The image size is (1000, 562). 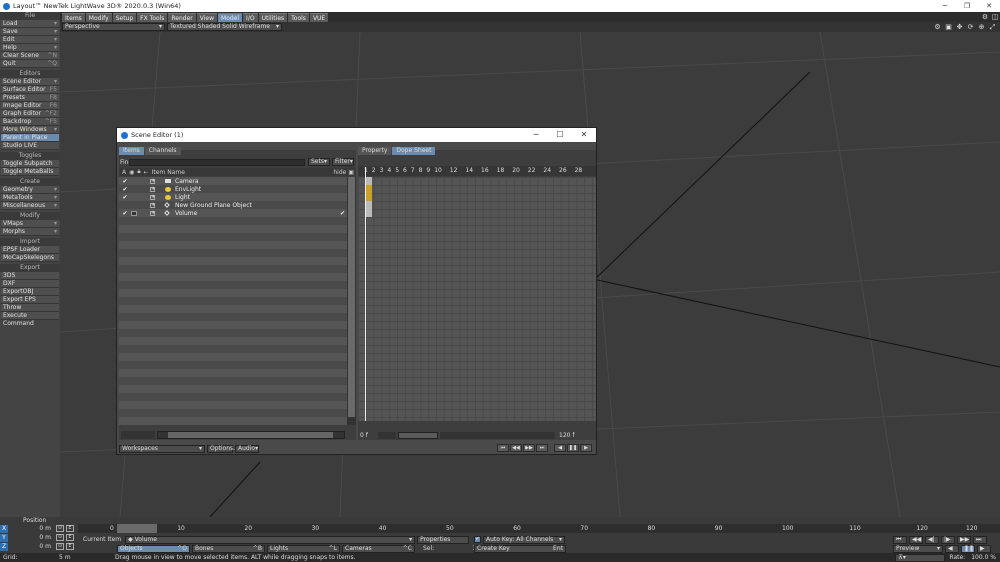 What do you see at coordinates (937, 27) in the screenshot?
I see `gear-icon: ⚙` at bounding box center [937, 27].